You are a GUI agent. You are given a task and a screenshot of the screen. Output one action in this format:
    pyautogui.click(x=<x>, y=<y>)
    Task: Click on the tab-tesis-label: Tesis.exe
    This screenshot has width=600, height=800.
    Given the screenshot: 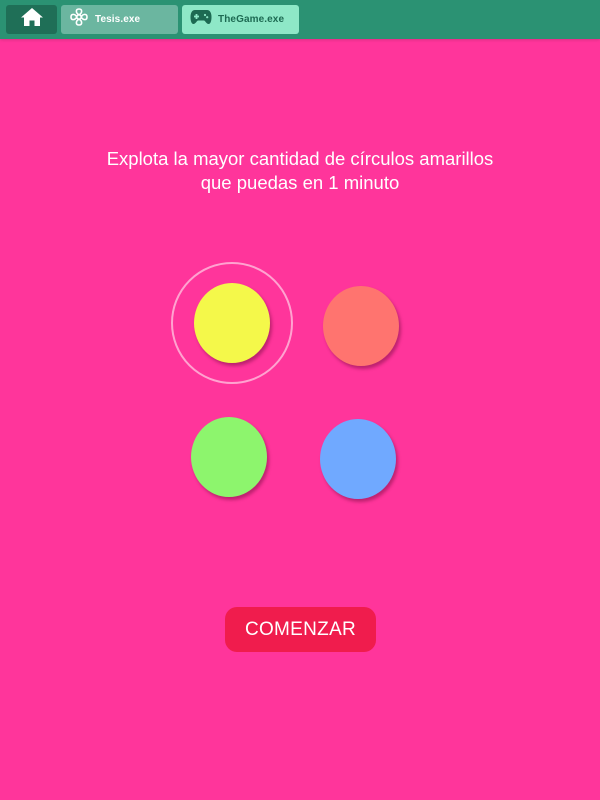 What is the action you would take?
    pyautogui.click(x=118, y=19)
    